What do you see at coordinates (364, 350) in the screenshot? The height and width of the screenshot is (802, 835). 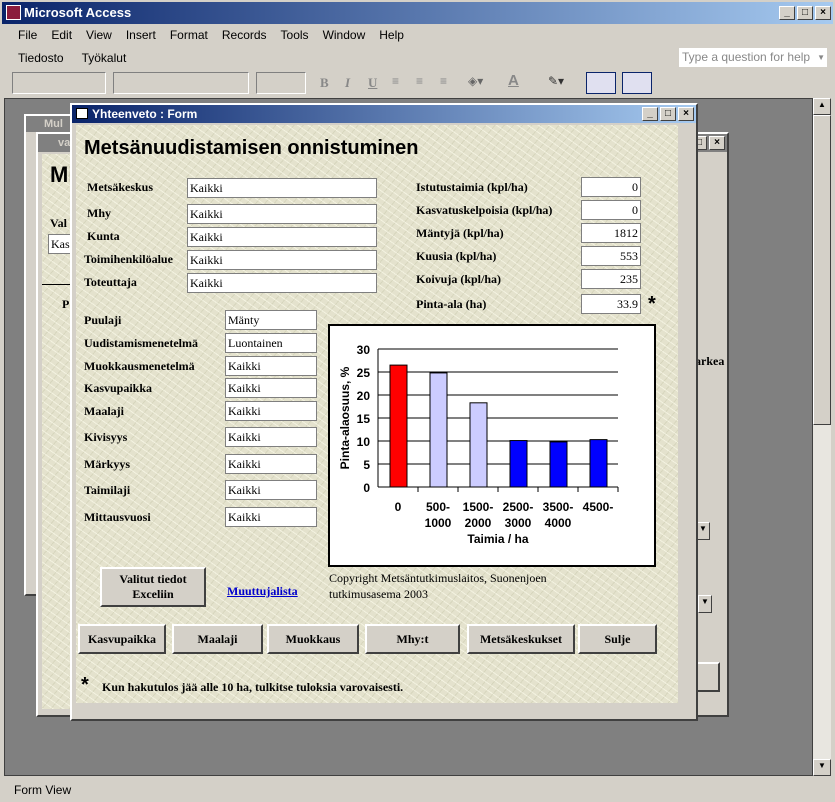 I see `y-tick-label: 30` at bounding box center [364, 350].